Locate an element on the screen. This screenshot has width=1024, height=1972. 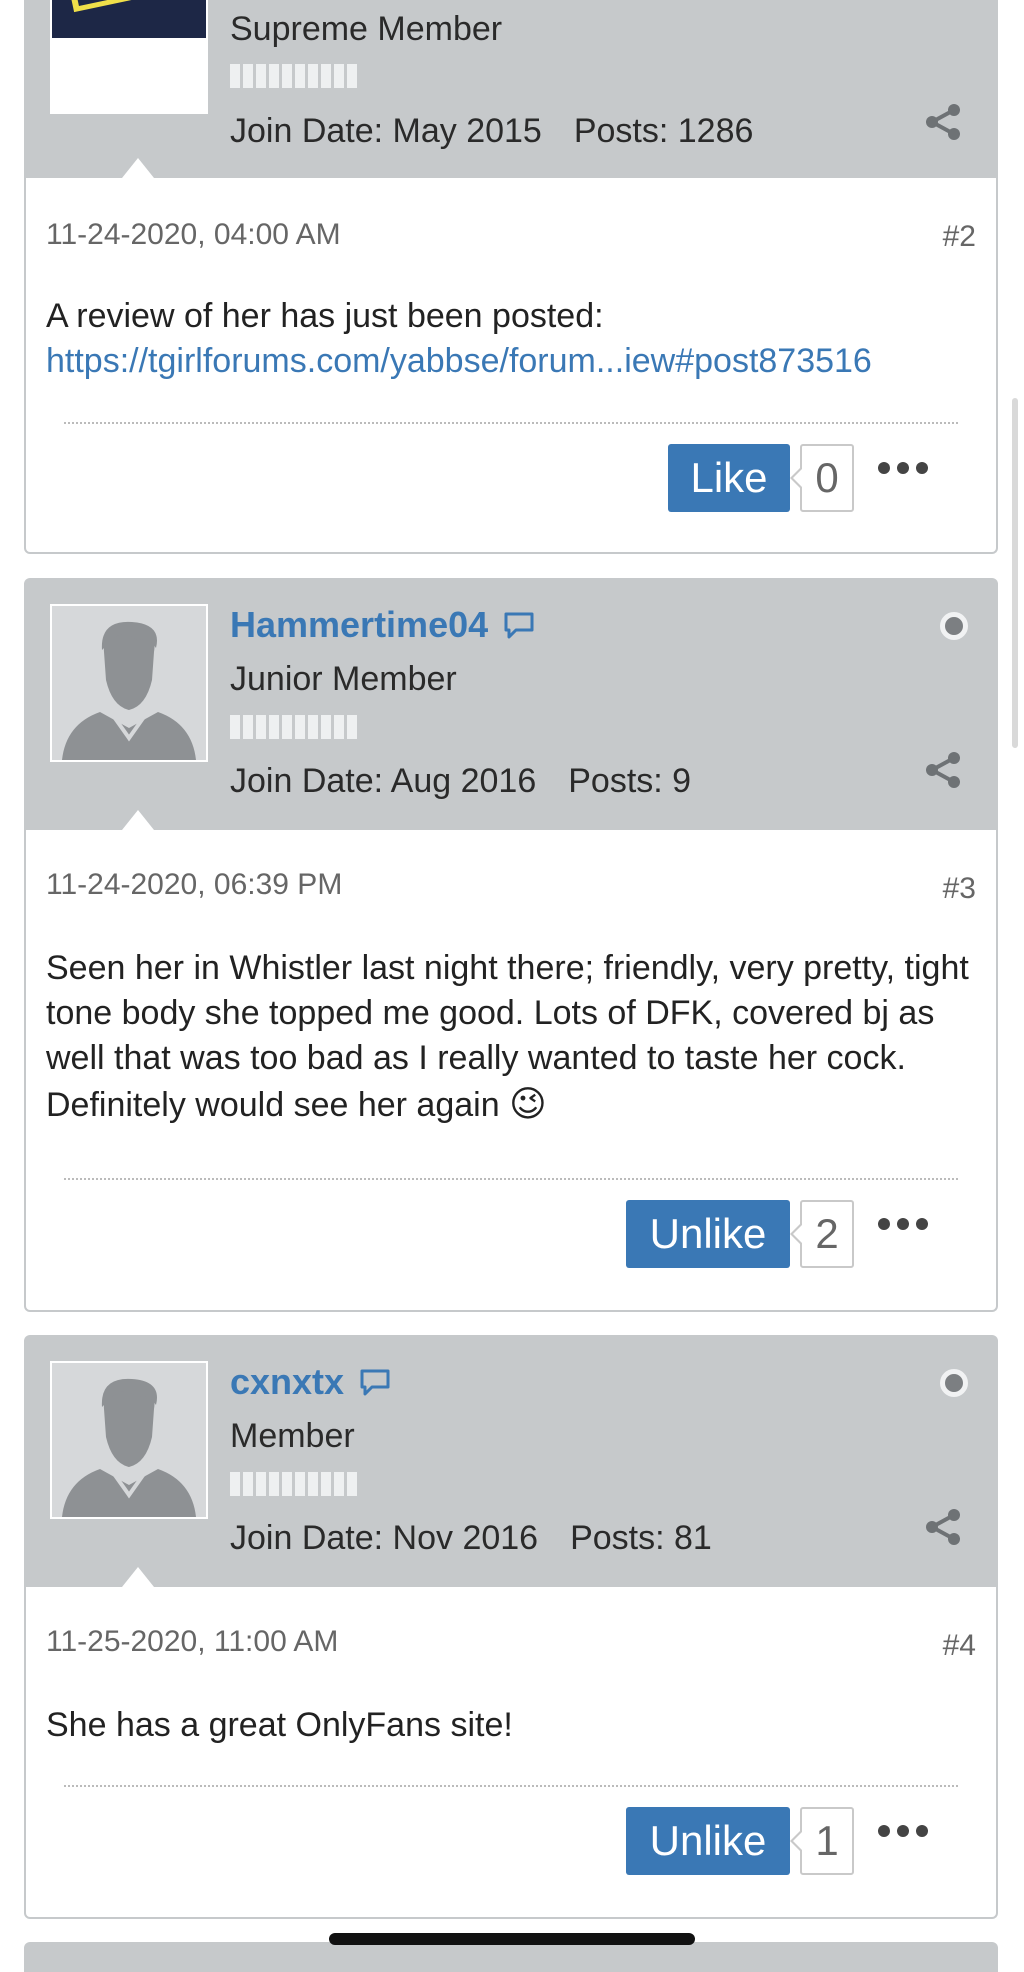
wink-emoji-icon: 😉 is located at coordinates (528, 1103).